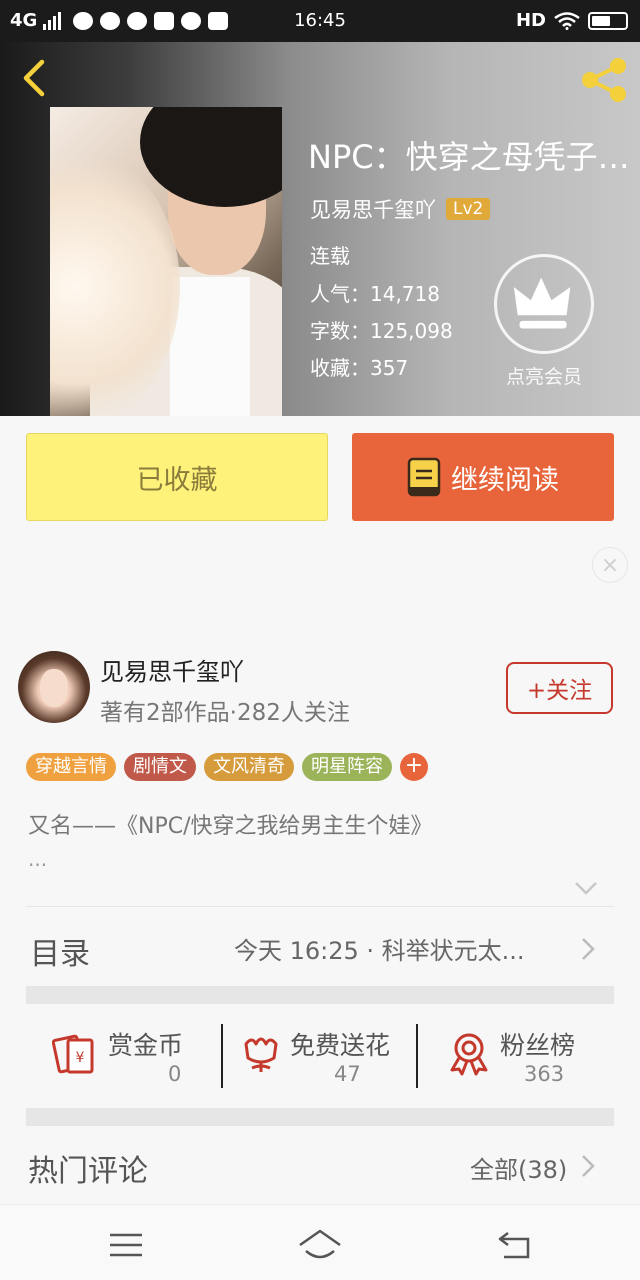 The image size is (640, 1280). What do you see at coordinates (230, 826) in the screenshot?
I see `book-description: 又名——《NPC/快穿之我给男主生个娃》` at bounding box center [230, 826].